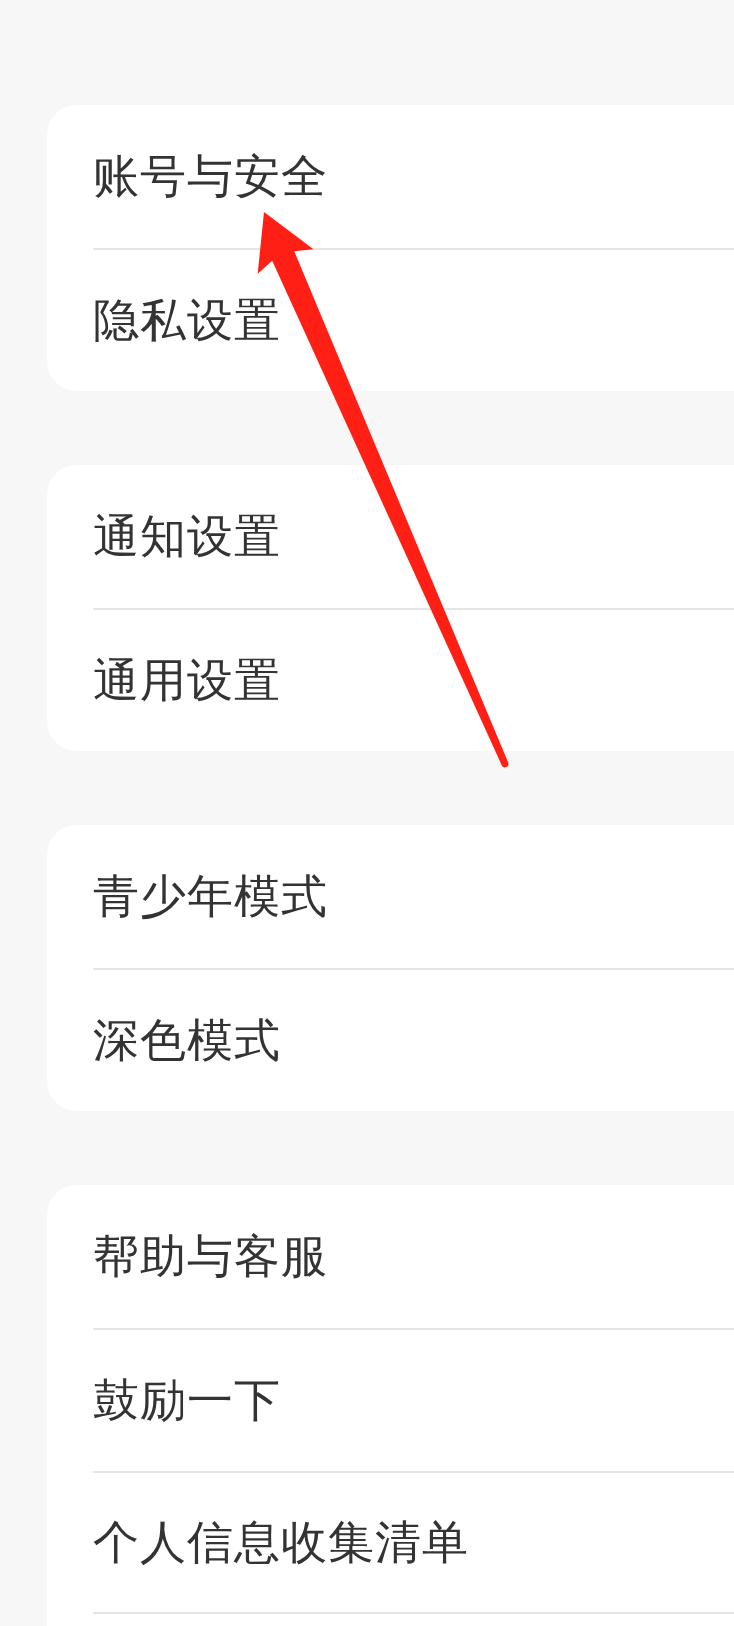  What do you see at coordinates (413, 1399) in the screenshot?
I see `settings-item: 鼓励一下` at bounding box center [413, 1399].